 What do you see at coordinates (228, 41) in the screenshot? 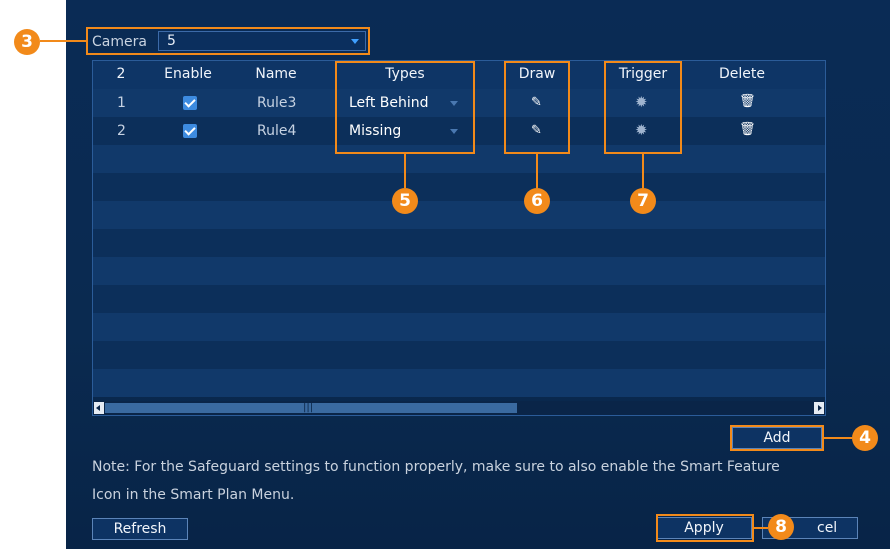
I see `callout-box-camera` at bounding box center [228, 41].